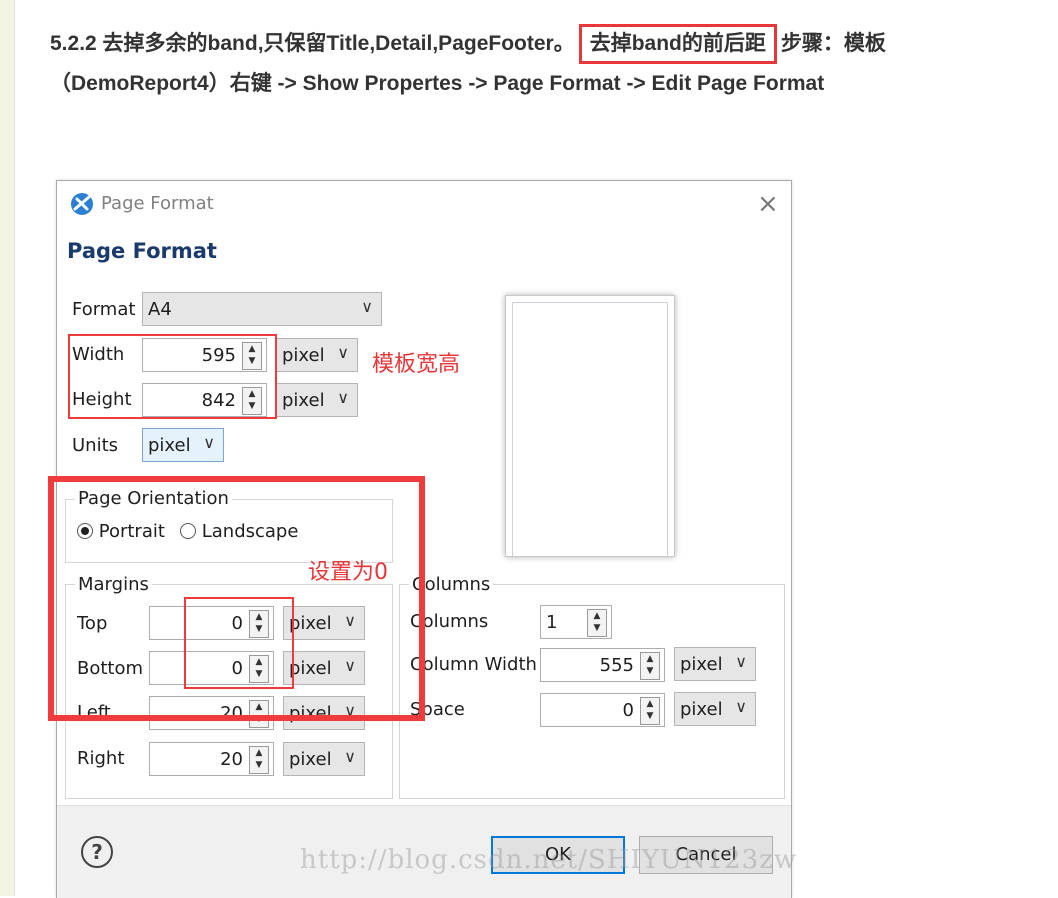 This screenshot has width=1058, height=898. Describe the element at coordinates (473, 664) in the screenshot. I see `column-width-label: Column Width` at that location.